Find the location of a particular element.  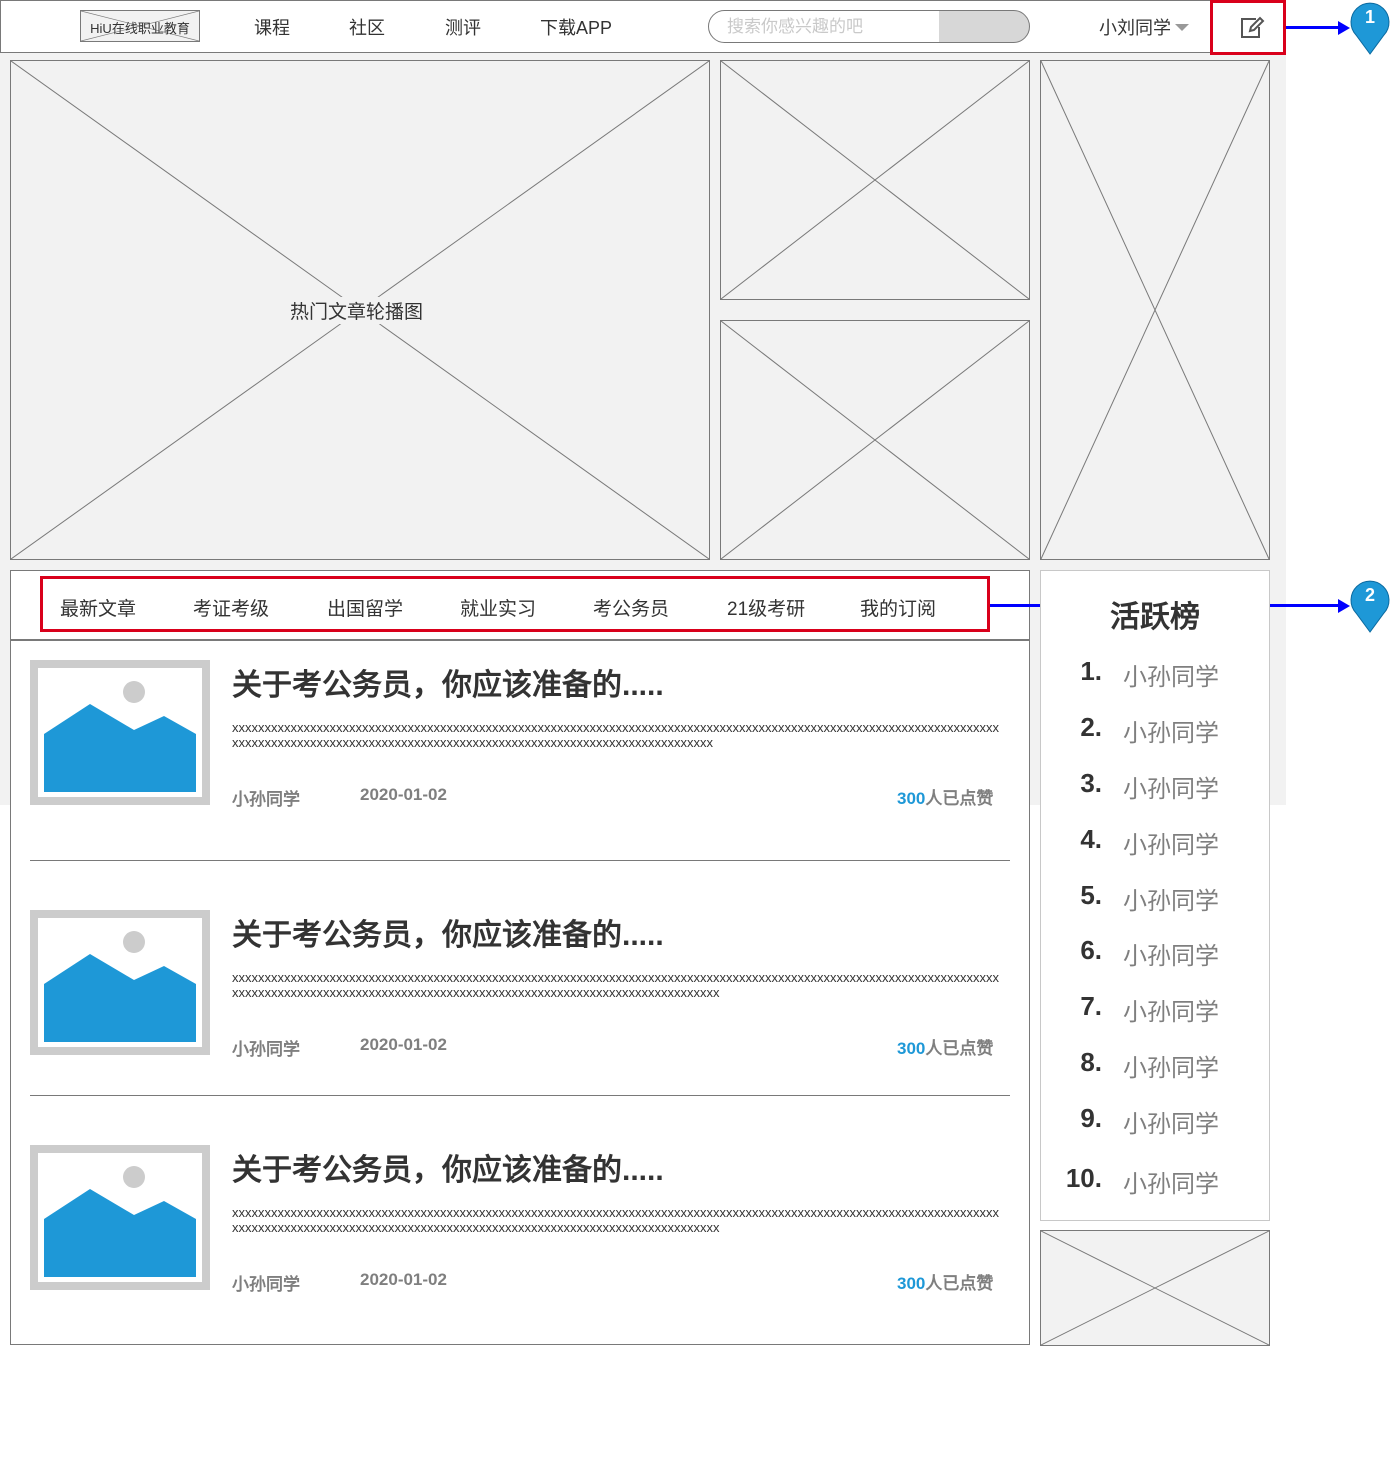

logo: HiU在线职业教育 is located at coordinates (140, 26).